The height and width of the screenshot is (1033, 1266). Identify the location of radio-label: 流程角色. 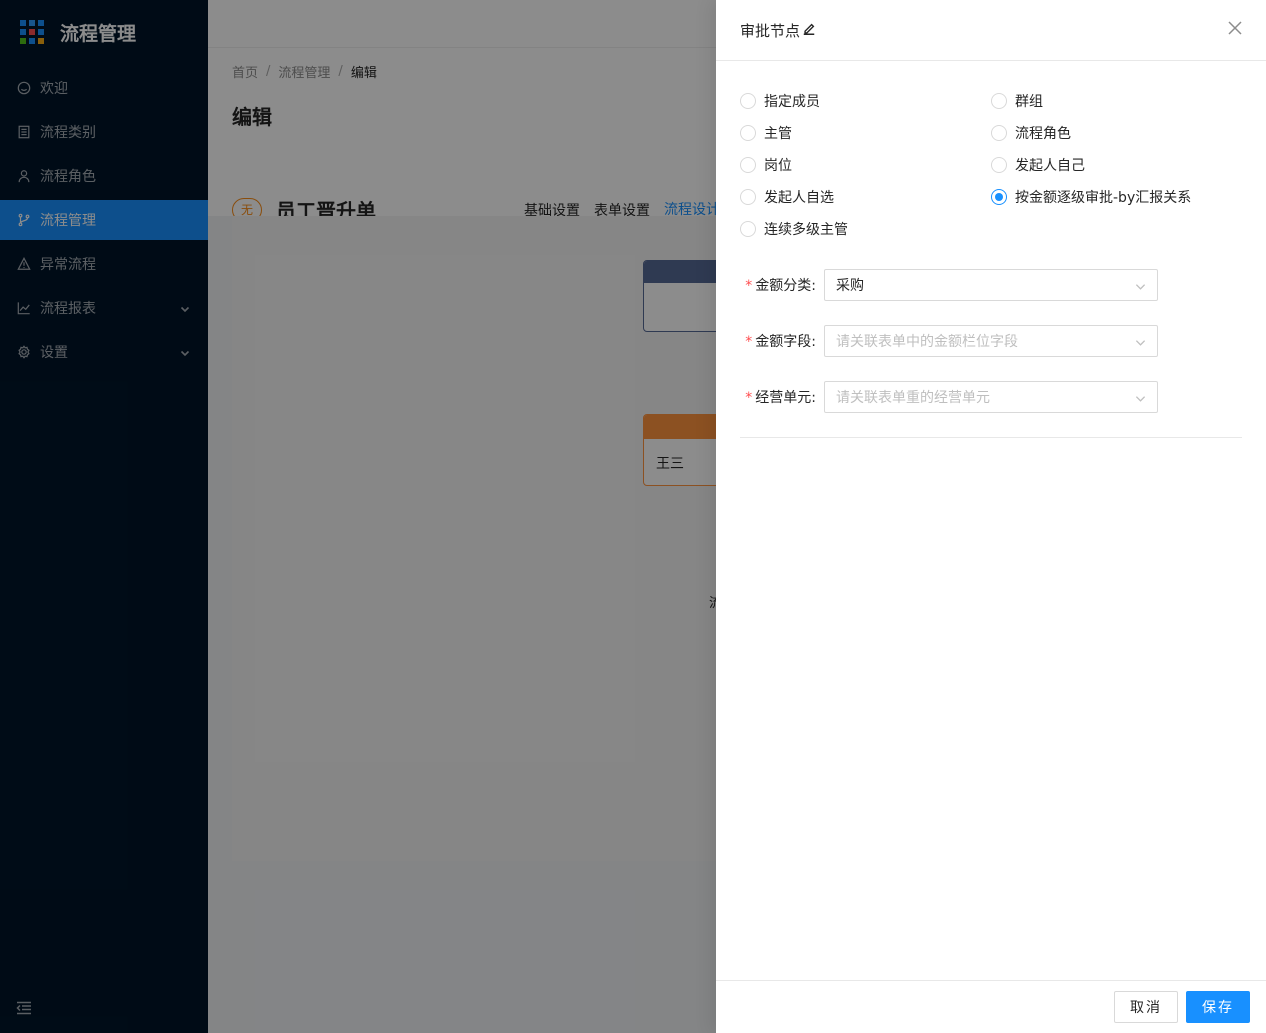
(1043, 134).